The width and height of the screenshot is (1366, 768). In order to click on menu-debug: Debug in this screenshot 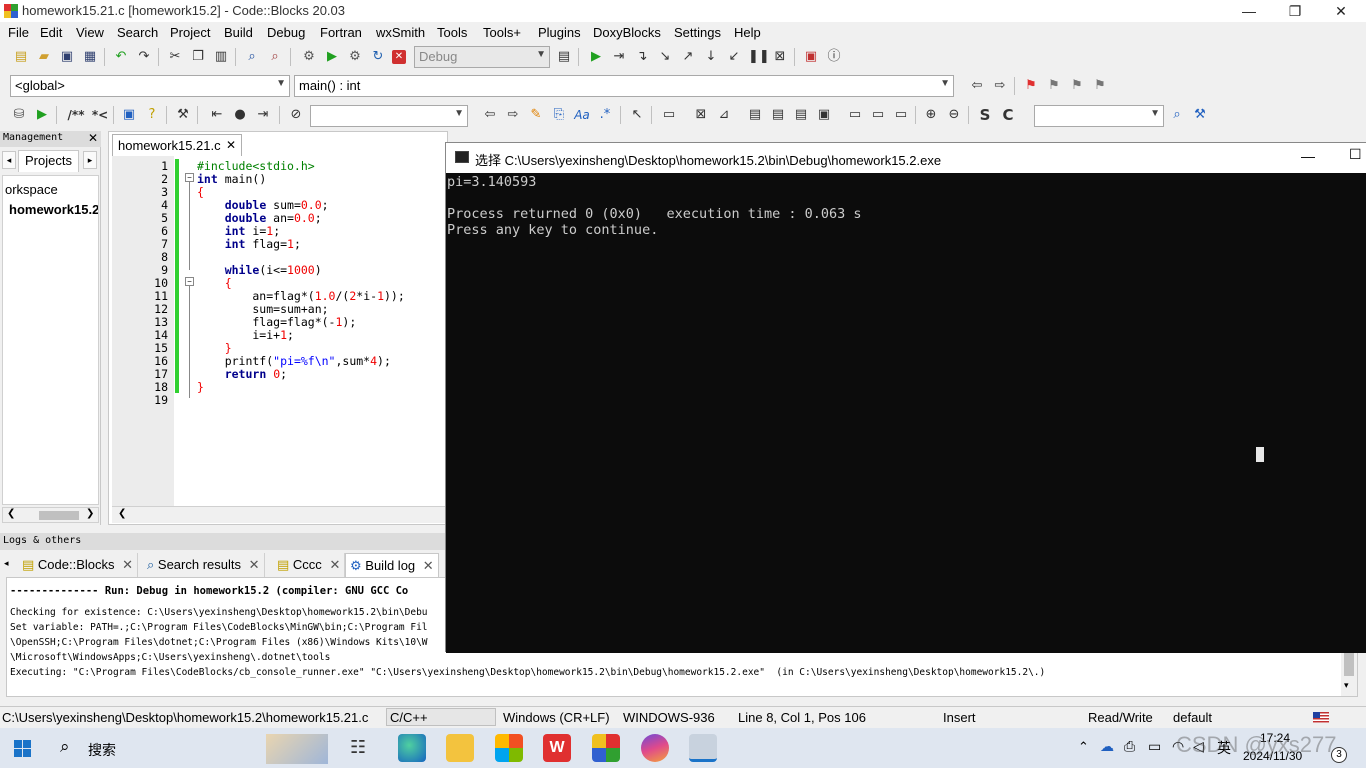, I will do `click(286, 32)`.